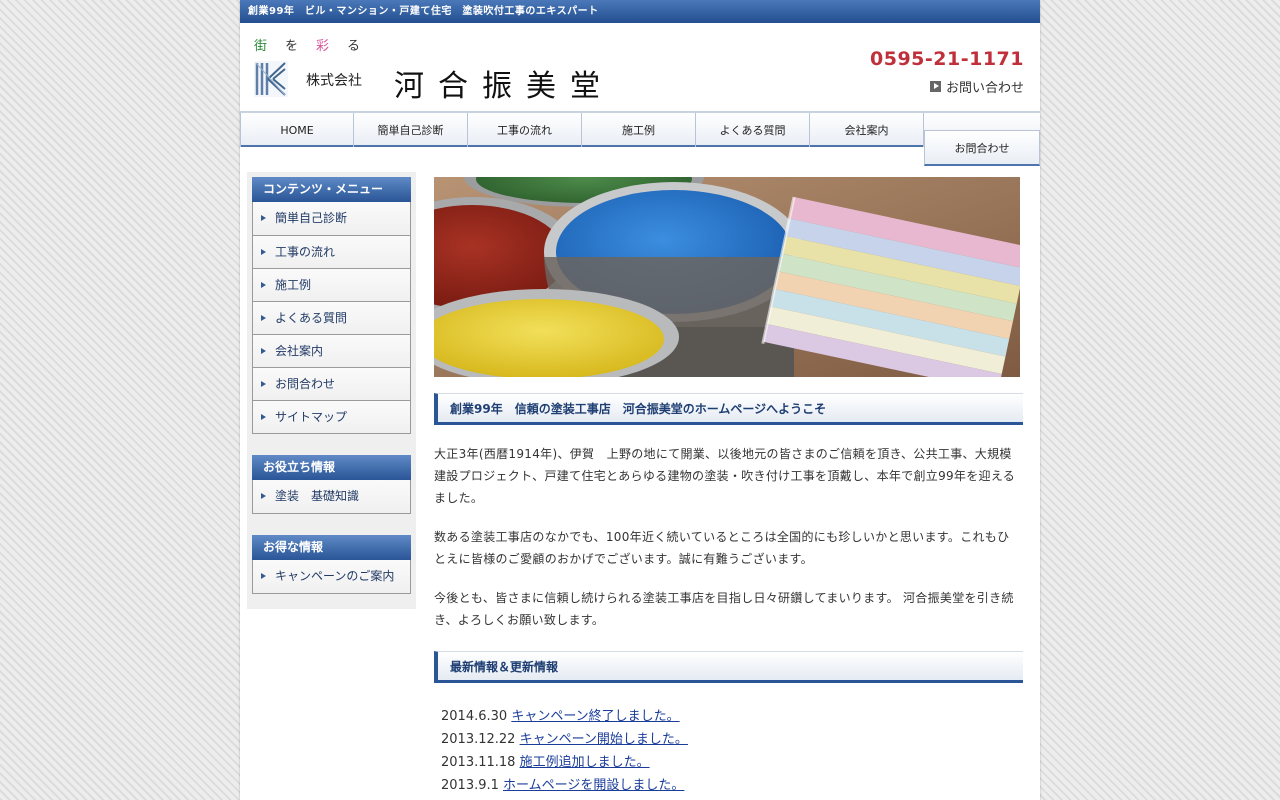  What do you see at coordinates (331, 350) in the screenshot?
I see `sidebar-item-company: 会社案内` at bounding box center [331, 350].